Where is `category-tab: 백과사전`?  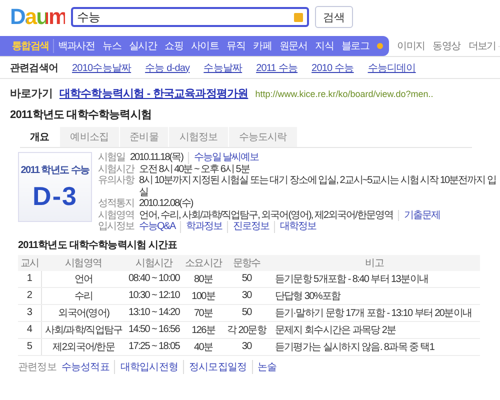
category-tab: 백과사전 is located at coordinates (75, 46).